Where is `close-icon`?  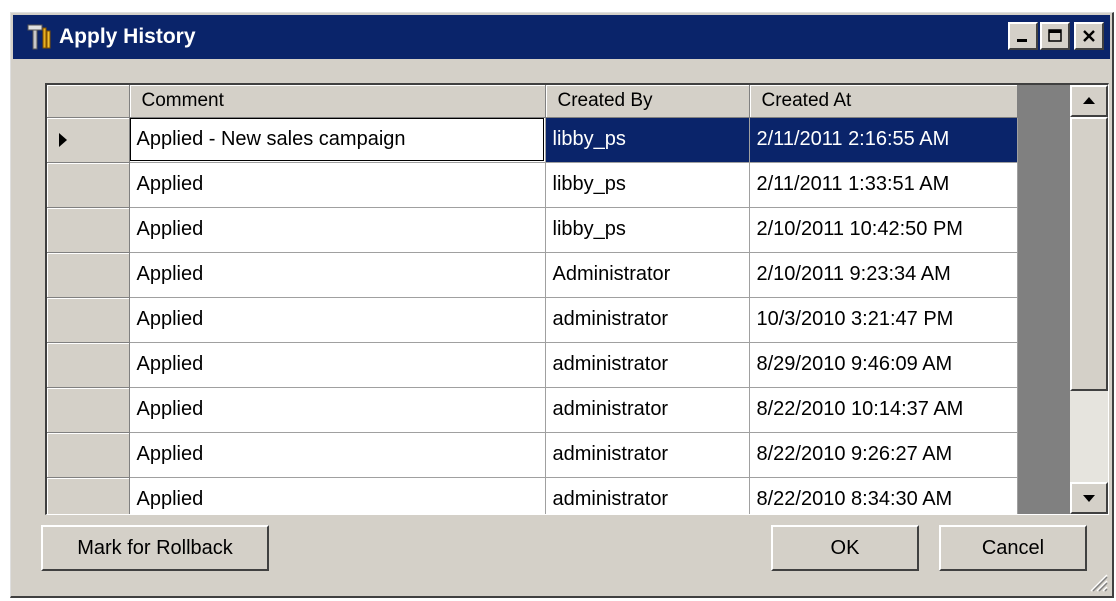 close-icon is located at coordinates (1089, 36).